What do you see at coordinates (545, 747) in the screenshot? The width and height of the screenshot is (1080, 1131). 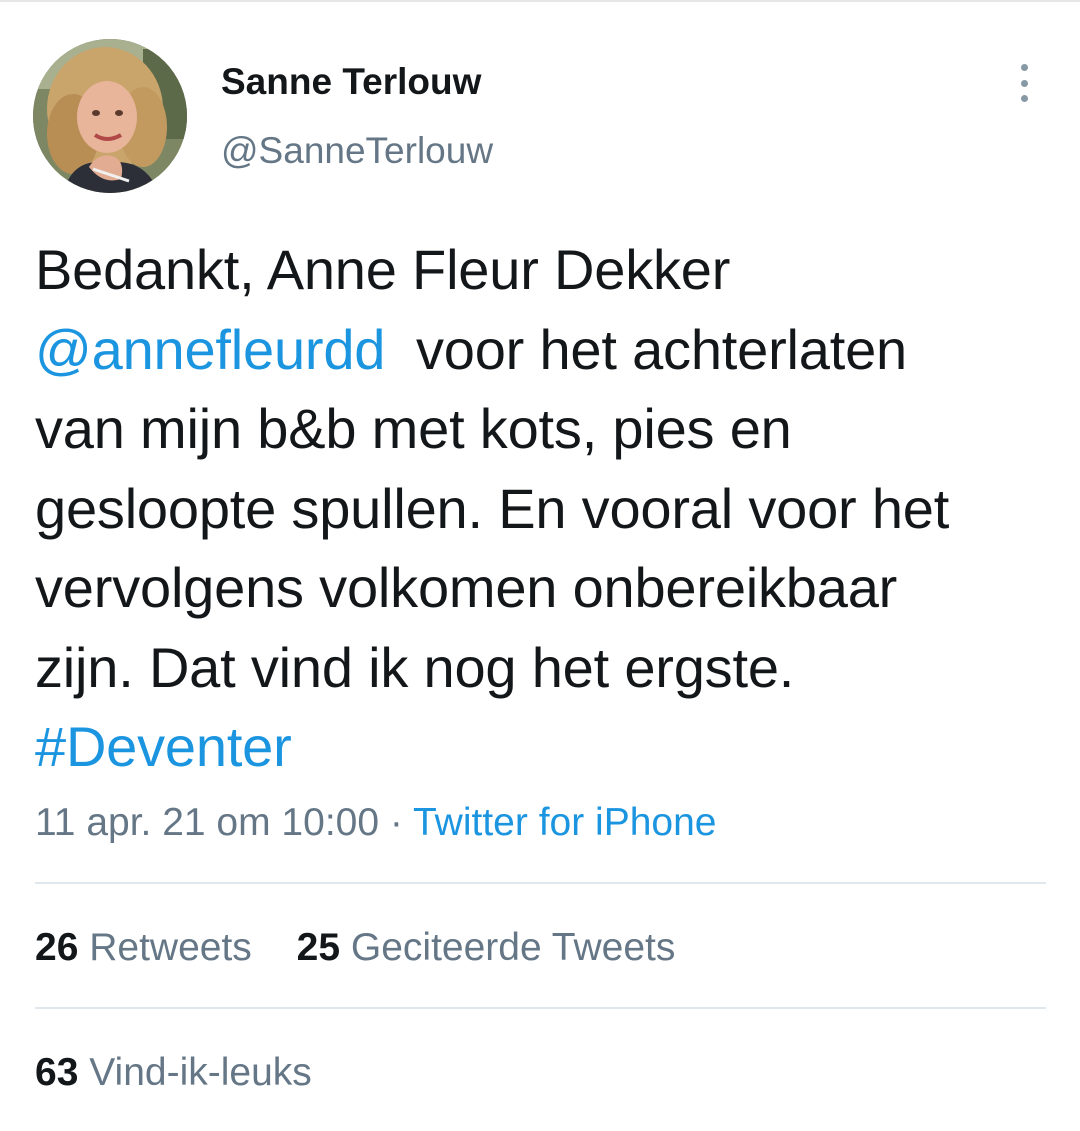 I see `tweet-line: #Deventer` at bounding box center [545, 747].